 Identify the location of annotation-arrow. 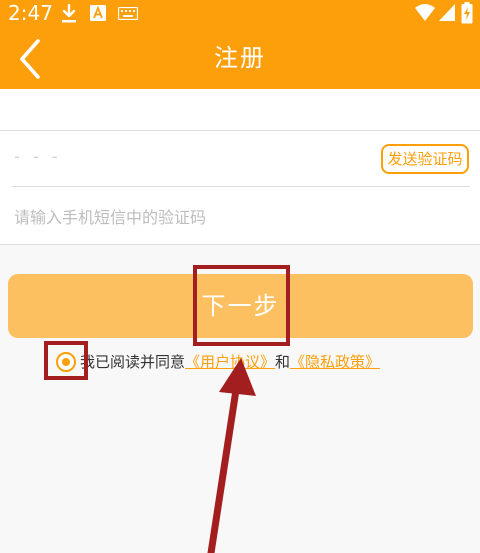
(231, 455).